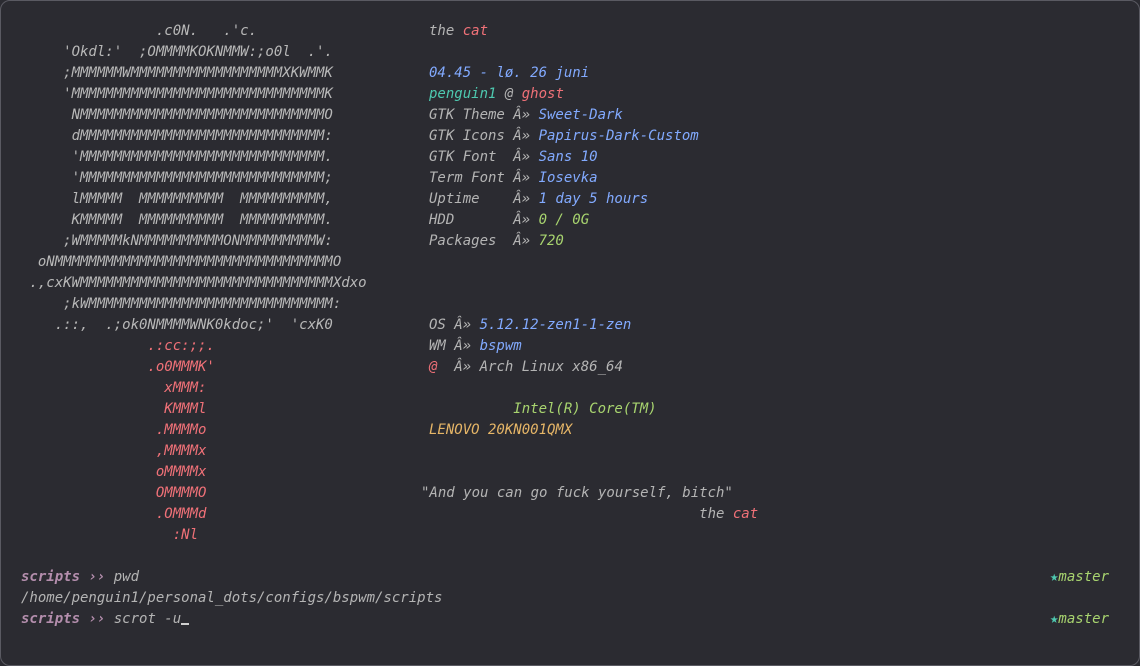 The width and height of the screenshot is (1140, 666). I want to click on prompt-line: scripts ›› pwd, so click(80, 577).